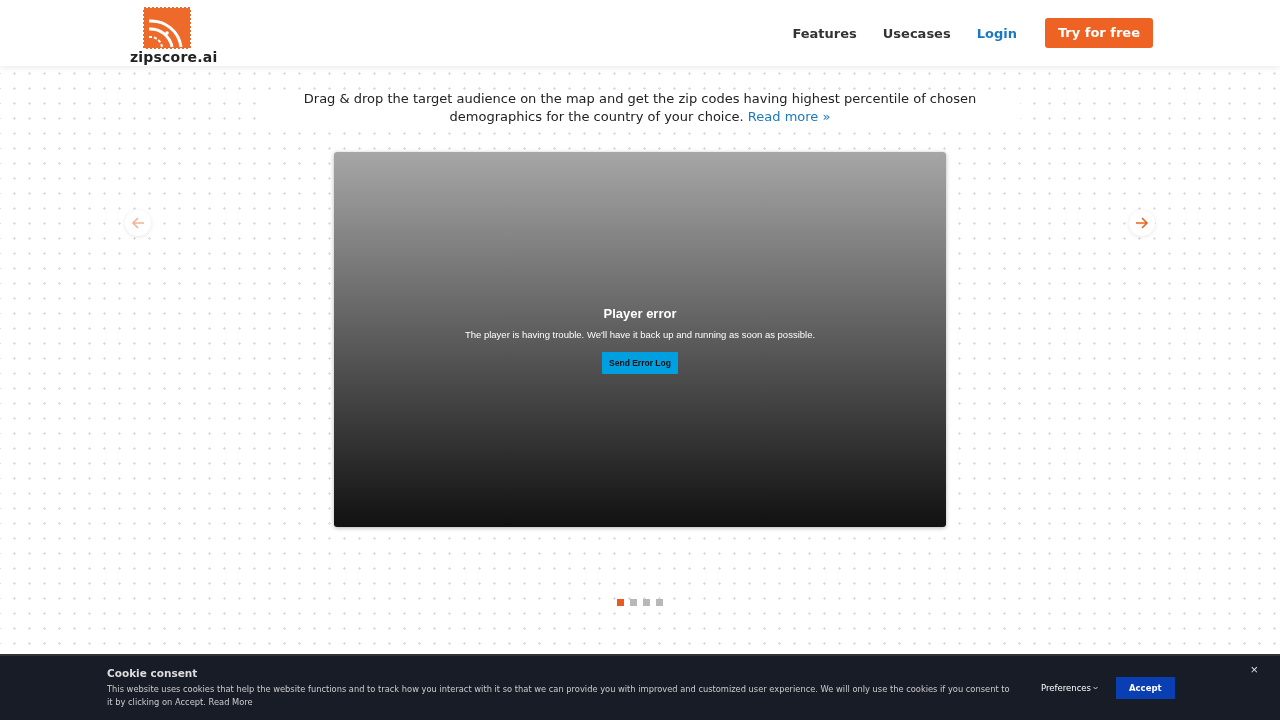 Image resolution: width=1280 pixels, height=720 pixels. Describe the element at coordinates (1254, 669) in the screenshot. I see `close-button: ×` at that location.